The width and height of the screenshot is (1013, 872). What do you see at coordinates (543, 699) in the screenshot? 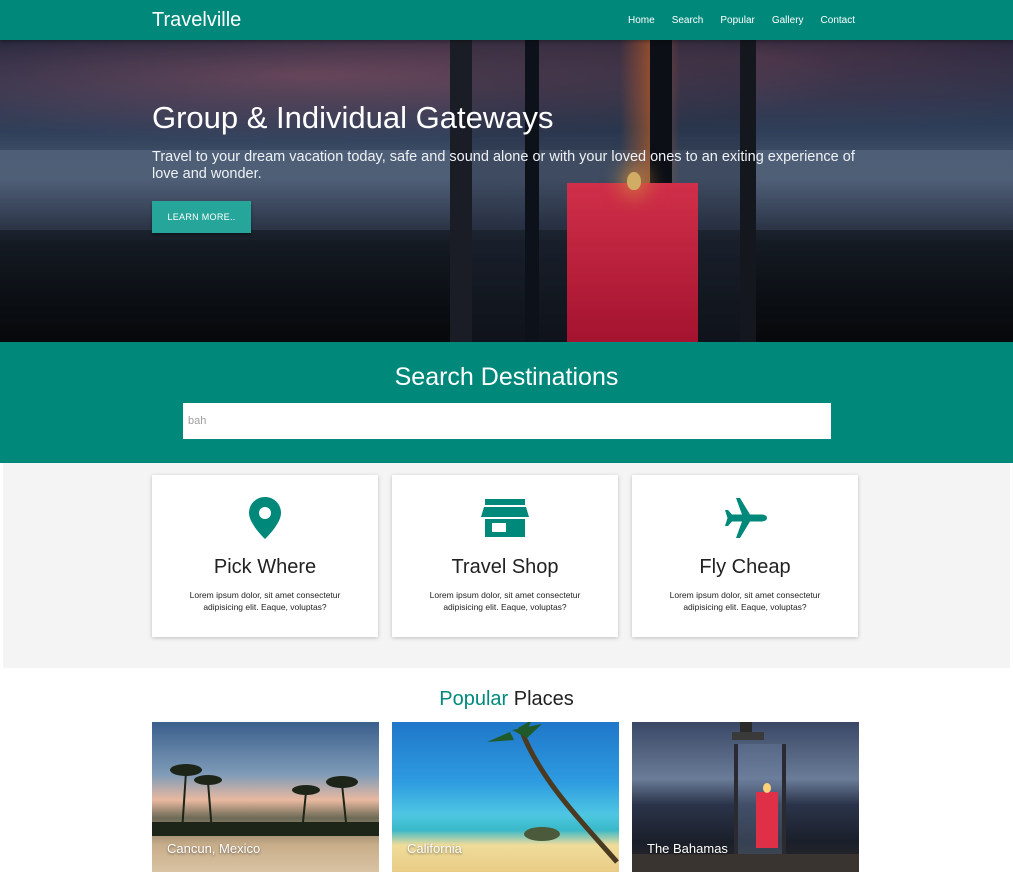
I see `popular-title-rest: Places` at bounding box center [543, 699].